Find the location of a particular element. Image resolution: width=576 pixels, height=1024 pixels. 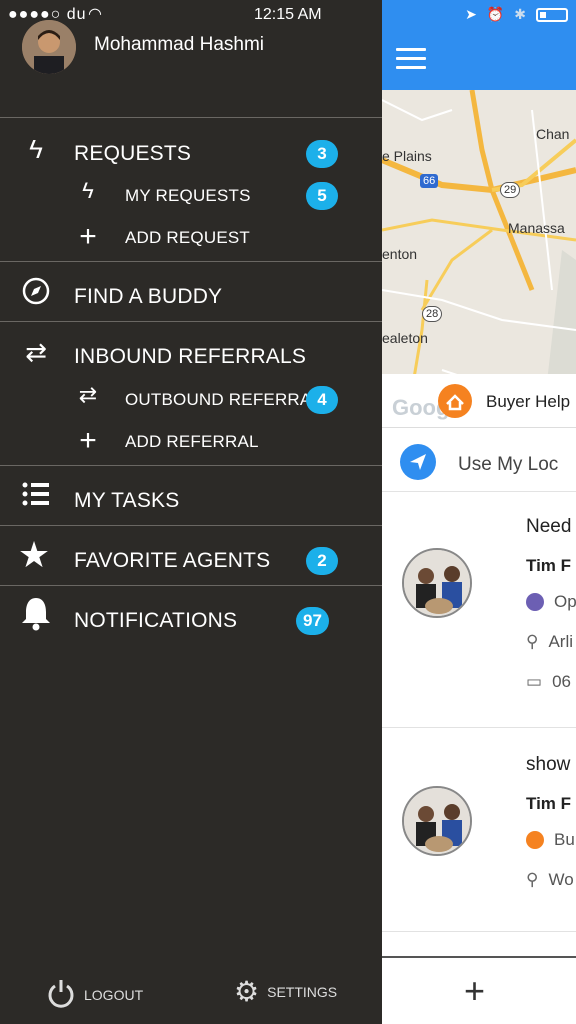

status-icons: ➤ ⏰ ✱ is located at coordinates (516, 14).